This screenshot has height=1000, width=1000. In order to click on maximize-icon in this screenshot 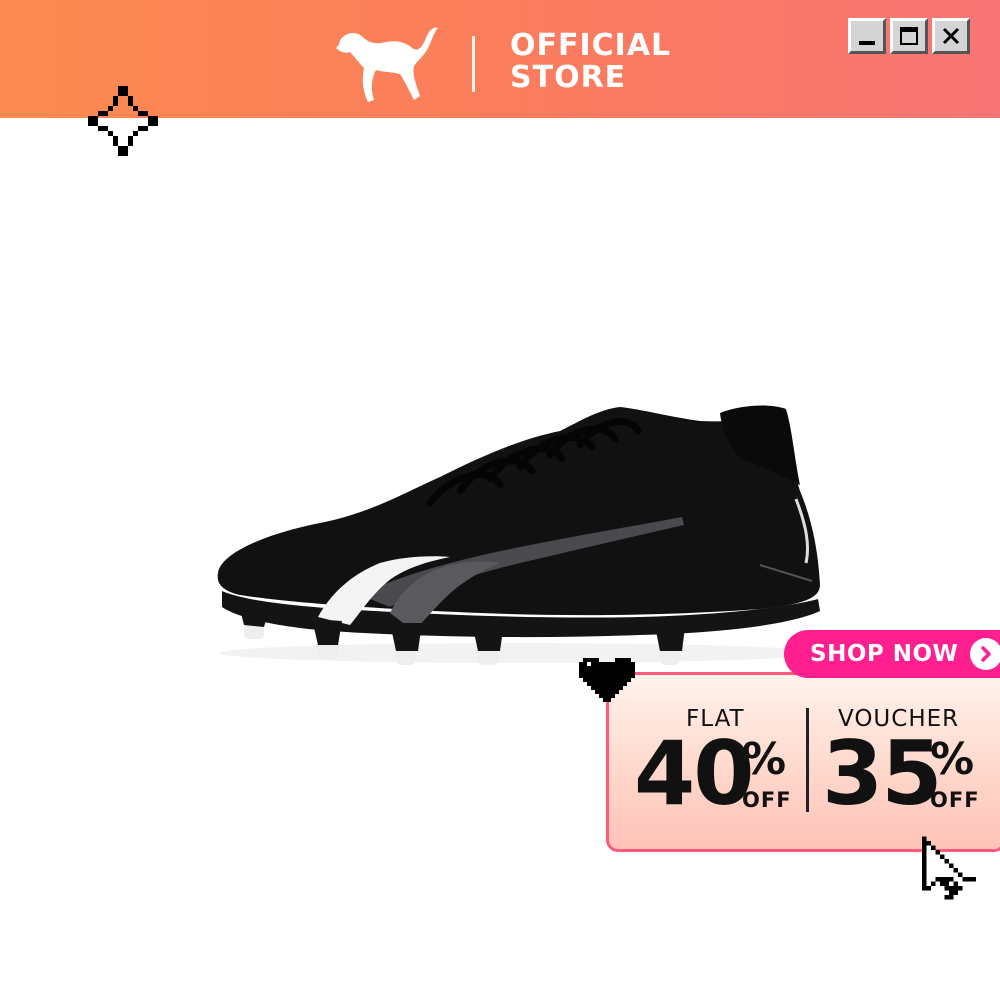, I will do `click(909, 36)`.